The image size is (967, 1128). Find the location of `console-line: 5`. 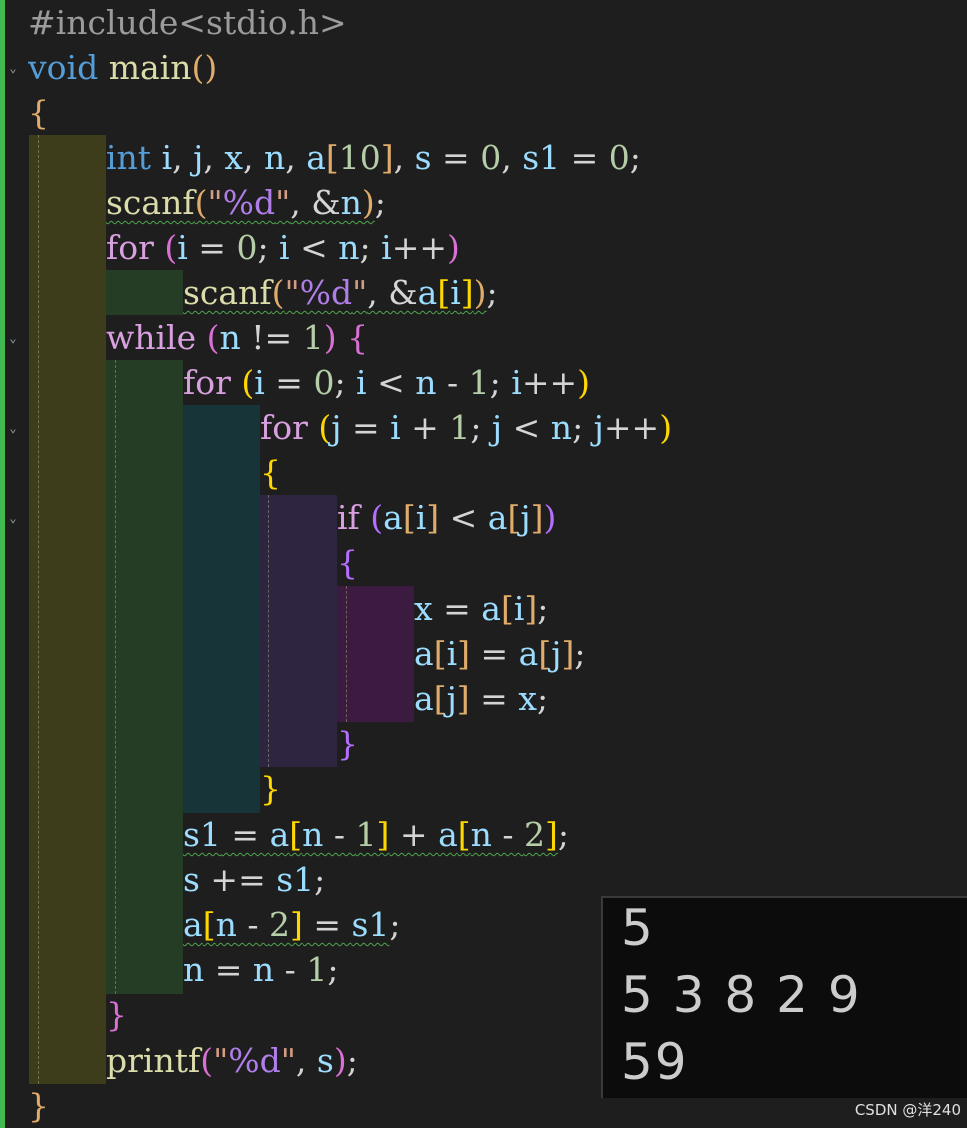

console-line: 5 is located at coordinates (638, 928).